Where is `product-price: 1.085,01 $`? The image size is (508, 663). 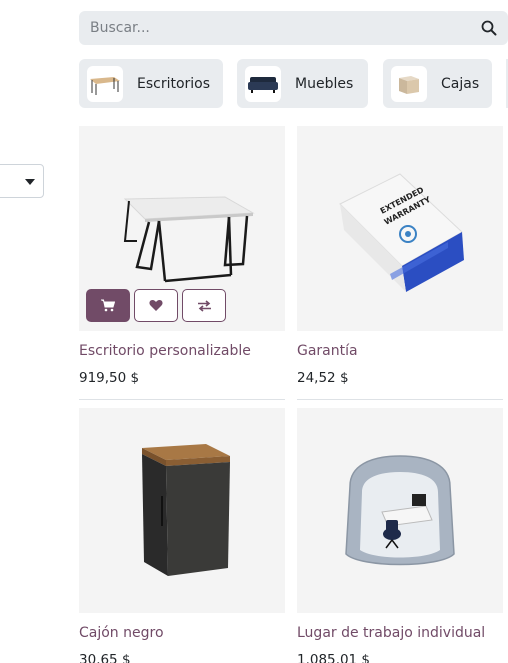
product-price: 1.085,01 $ is located at coordinates (333, 657).